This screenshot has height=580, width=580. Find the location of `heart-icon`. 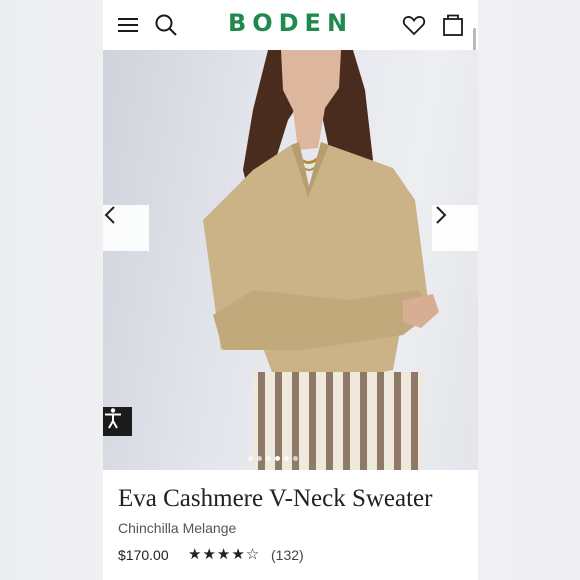

heart-icon is located at coordinates (414, 25).